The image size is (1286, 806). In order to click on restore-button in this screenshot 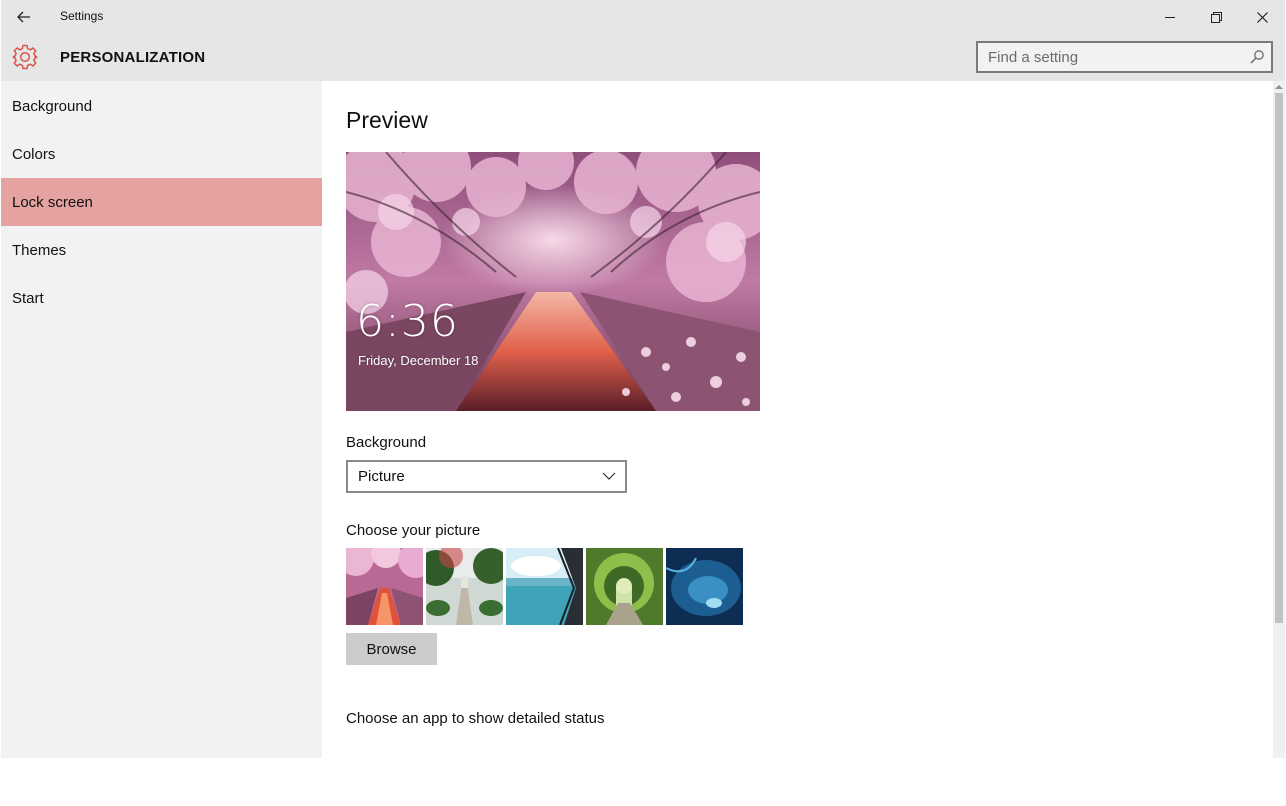, I will do `click(1216, 17)`.